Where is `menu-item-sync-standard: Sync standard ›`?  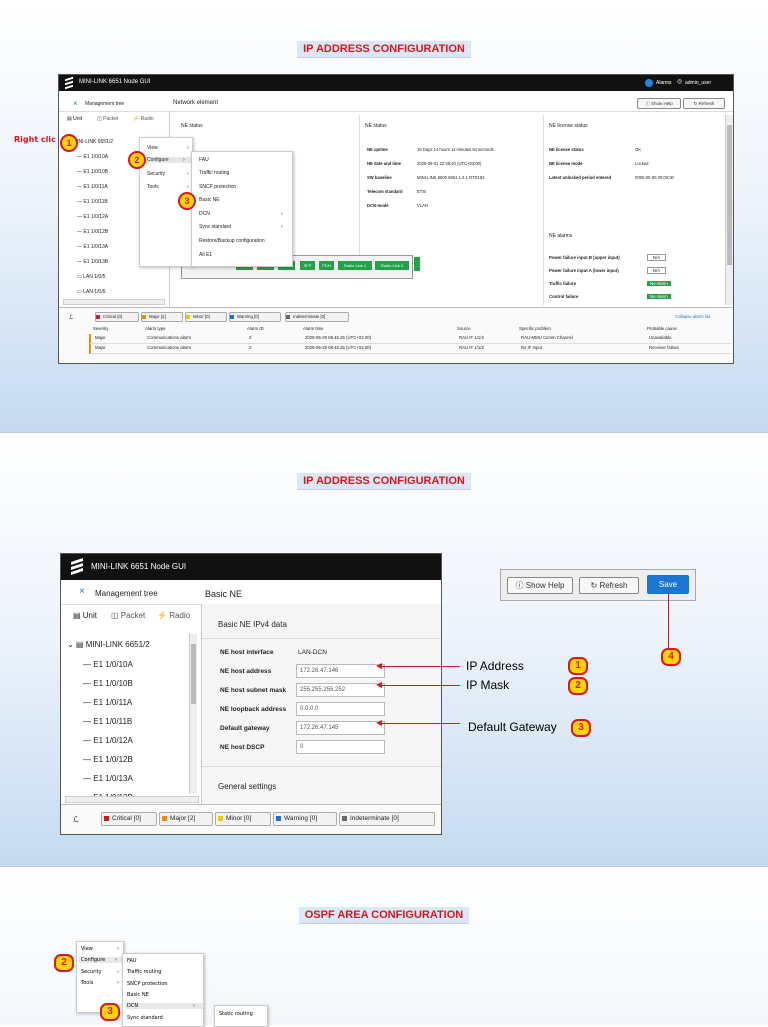 menu-item-sync-standard: Sync standard › is located at coordinates (241, 227).